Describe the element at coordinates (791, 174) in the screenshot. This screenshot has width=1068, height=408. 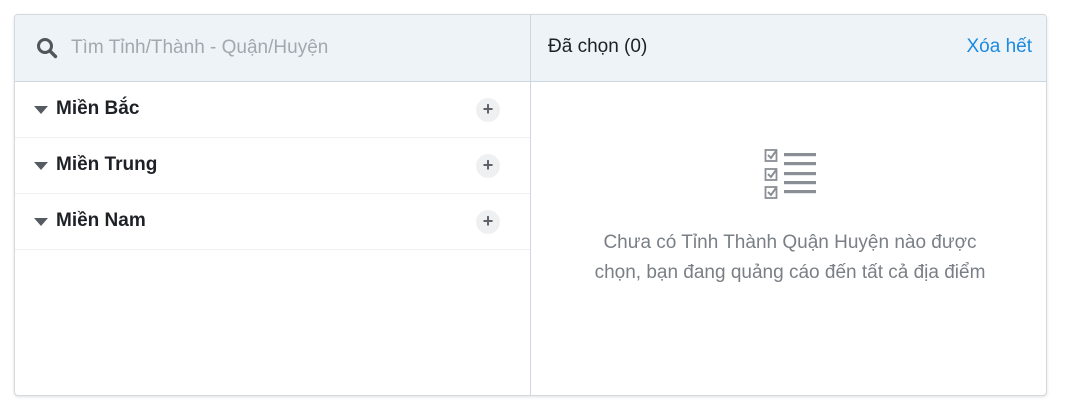
I see `checklist-icon` at that location.